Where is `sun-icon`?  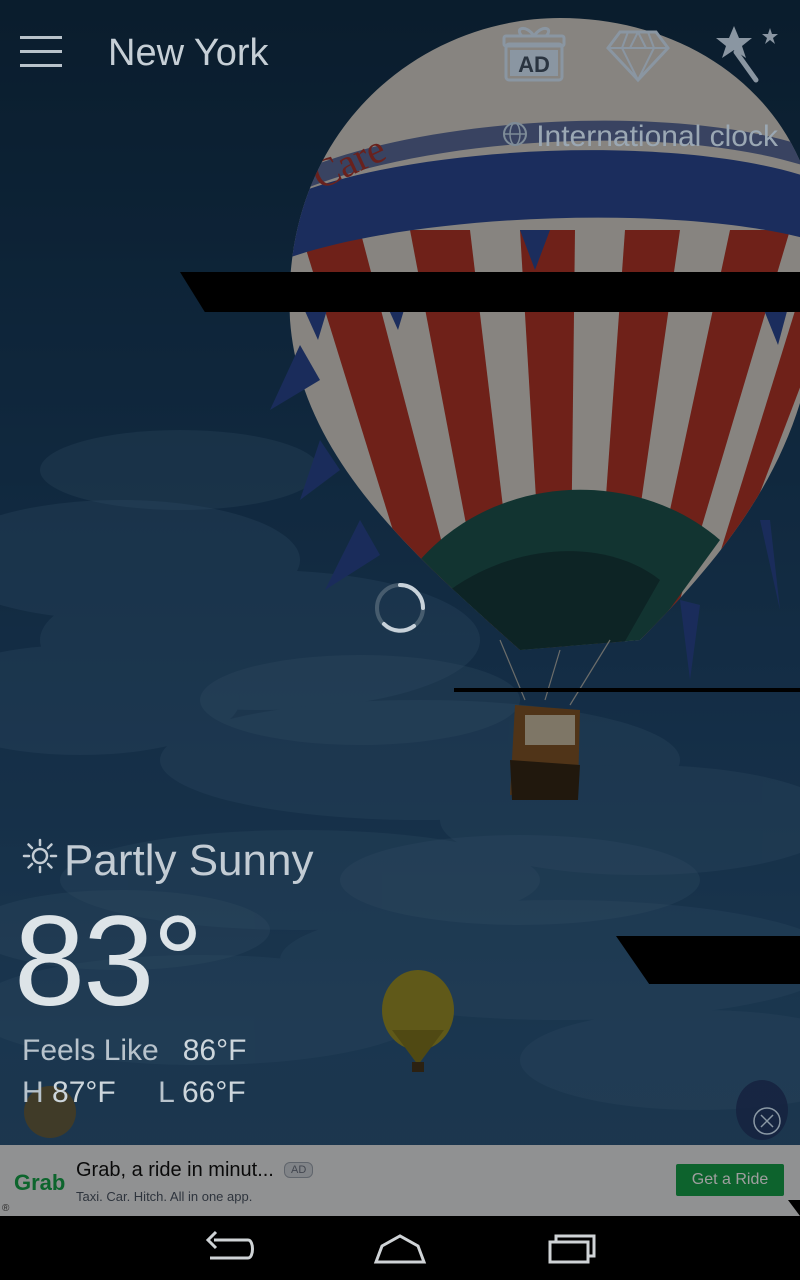
sun-icon is located at coordinates (40, 860).